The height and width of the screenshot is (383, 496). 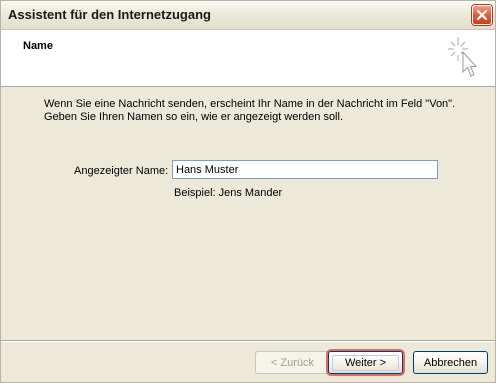 I want to click on window-title: Assistent für den Internetzugang, so click(x=109, y=14).